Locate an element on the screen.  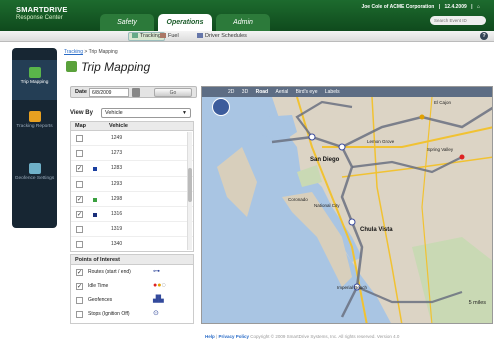
home-icon: ⌂ is located at coordinates (478, 7).